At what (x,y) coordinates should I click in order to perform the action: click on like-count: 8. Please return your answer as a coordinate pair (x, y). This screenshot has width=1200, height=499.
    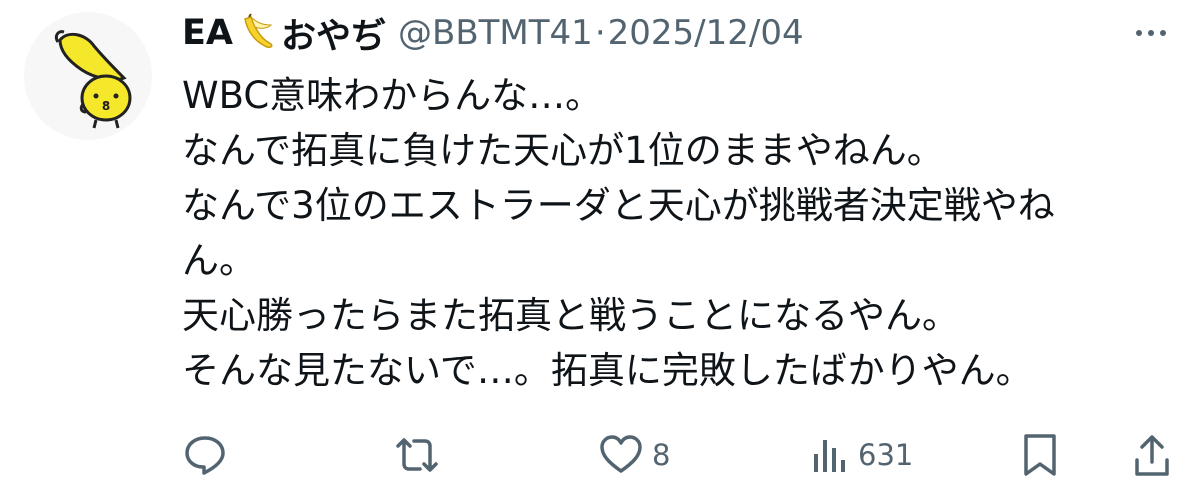
    Looking at the image, I should click on (661, 455).